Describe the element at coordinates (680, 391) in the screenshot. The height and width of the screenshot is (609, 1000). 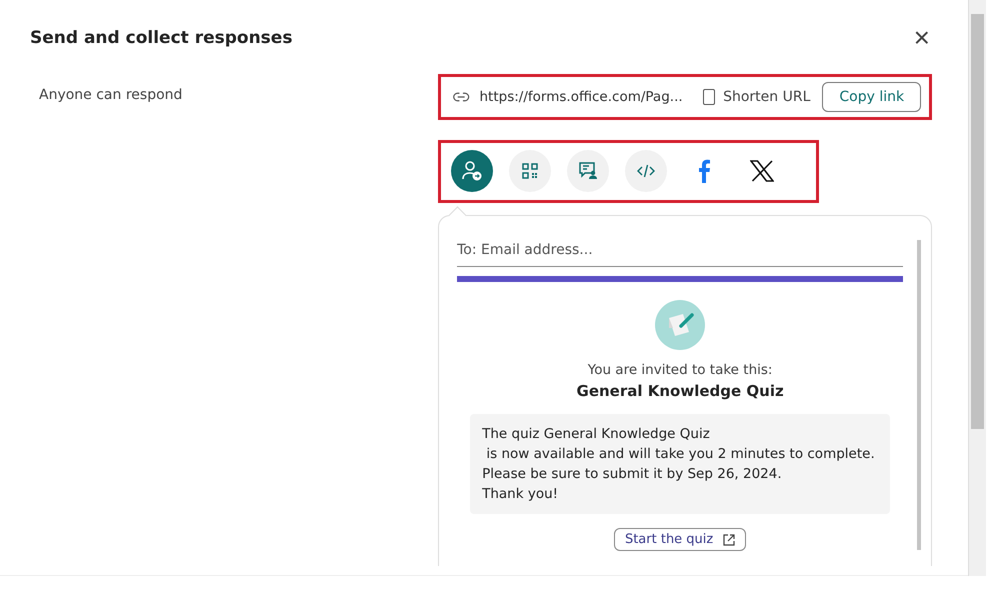
I see `quiz-title: General Knowledge Quiz` at that location.